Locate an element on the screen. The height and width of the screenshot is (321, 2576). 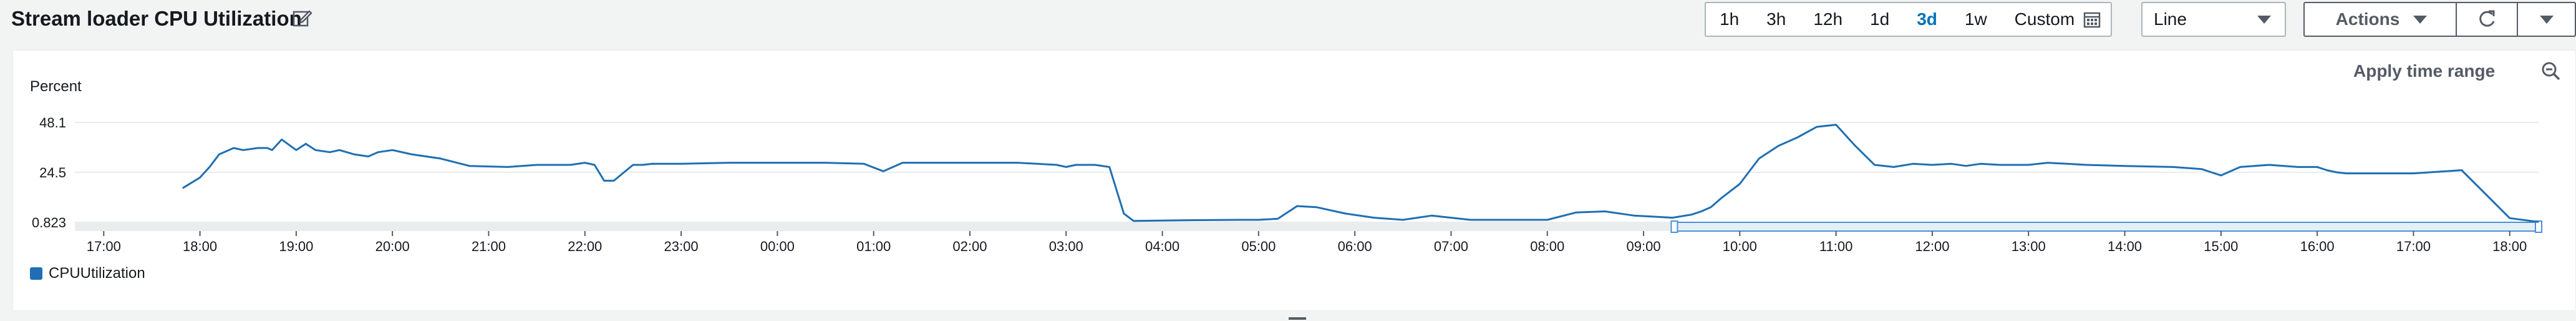
x-tick-label: 09:00 is located at coordinates (1644, 246).